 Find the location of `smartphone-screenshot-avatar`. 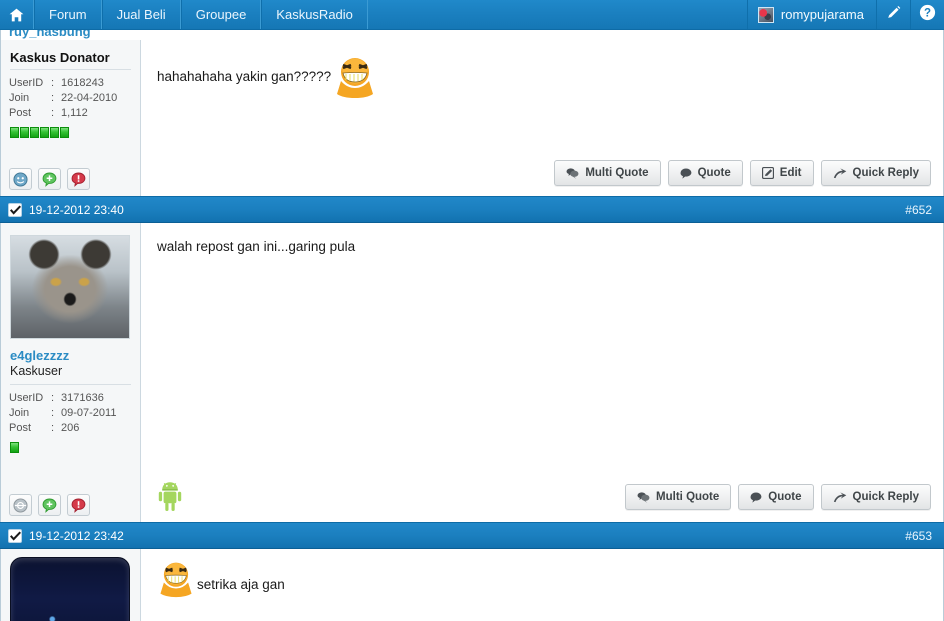

smartphone-screenshot-avatar is located at coordinates (70, 589).